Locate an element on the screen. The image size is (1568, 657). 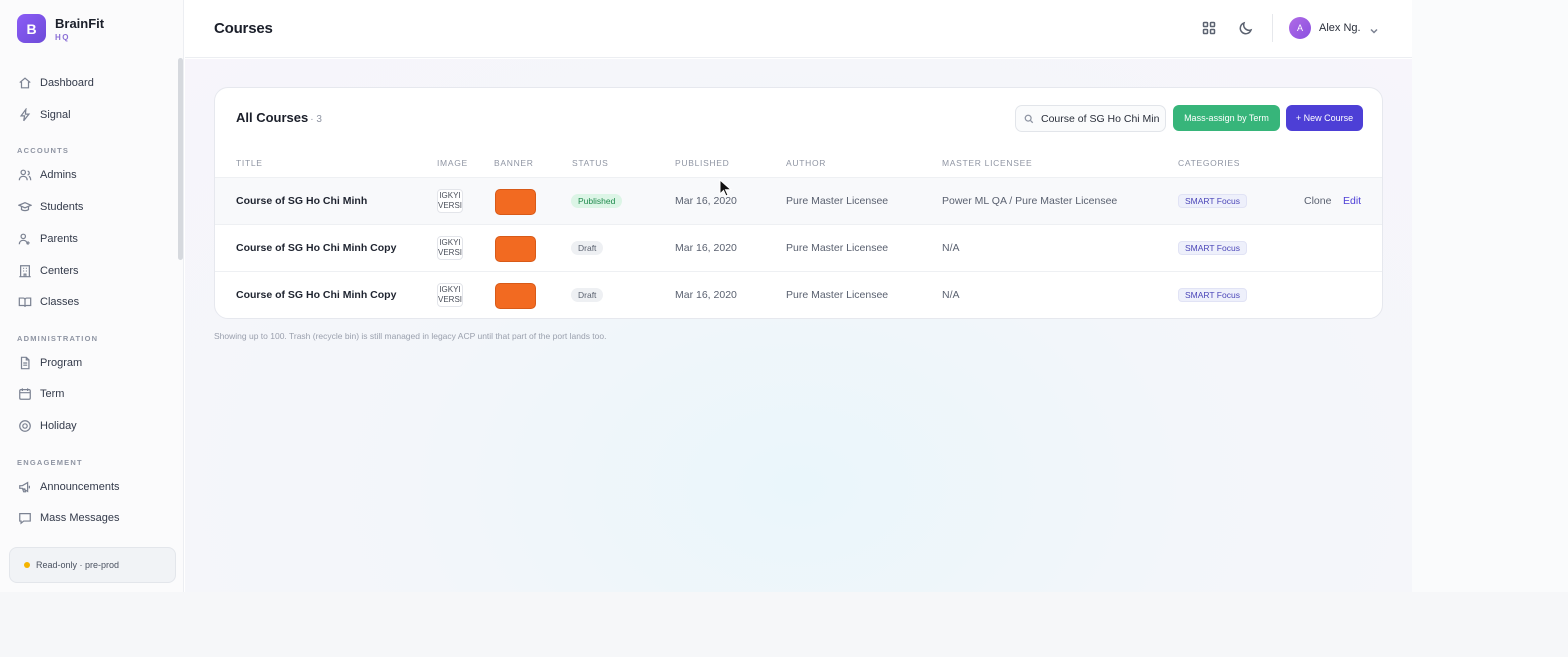
message-icon is located at coordinates (25, 519).